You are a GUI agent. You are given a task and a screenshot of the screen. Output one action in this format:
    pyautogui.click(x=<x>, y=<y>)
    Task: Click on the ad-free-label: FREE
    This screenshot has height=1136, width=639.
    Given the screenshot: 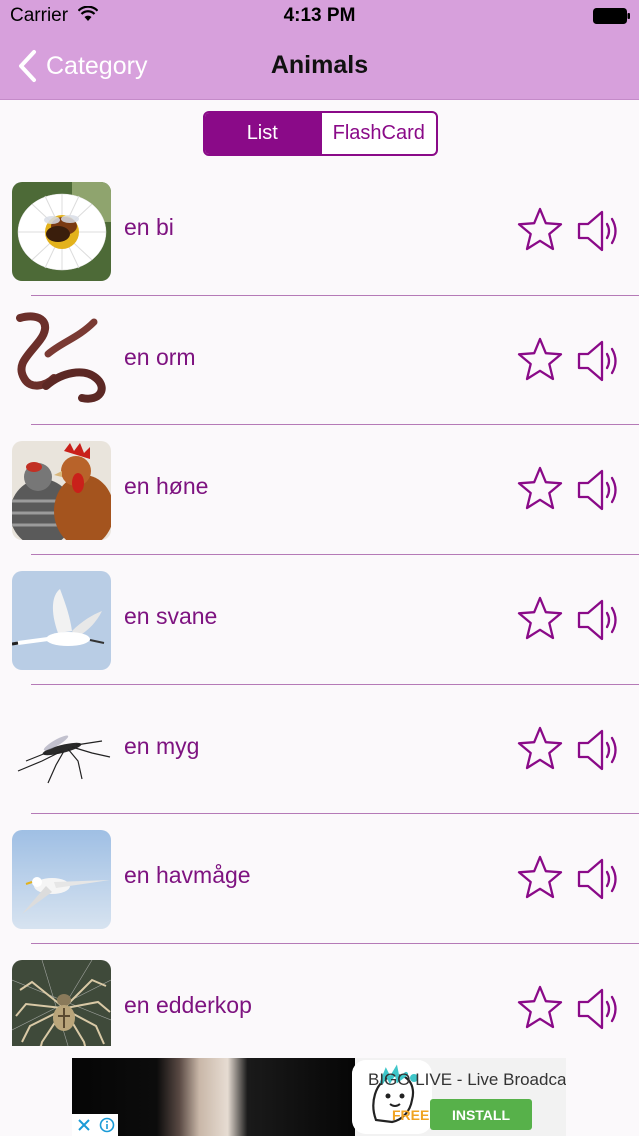 What is the action you would take?
    pyautogui.click(x=411, y=1115)
    